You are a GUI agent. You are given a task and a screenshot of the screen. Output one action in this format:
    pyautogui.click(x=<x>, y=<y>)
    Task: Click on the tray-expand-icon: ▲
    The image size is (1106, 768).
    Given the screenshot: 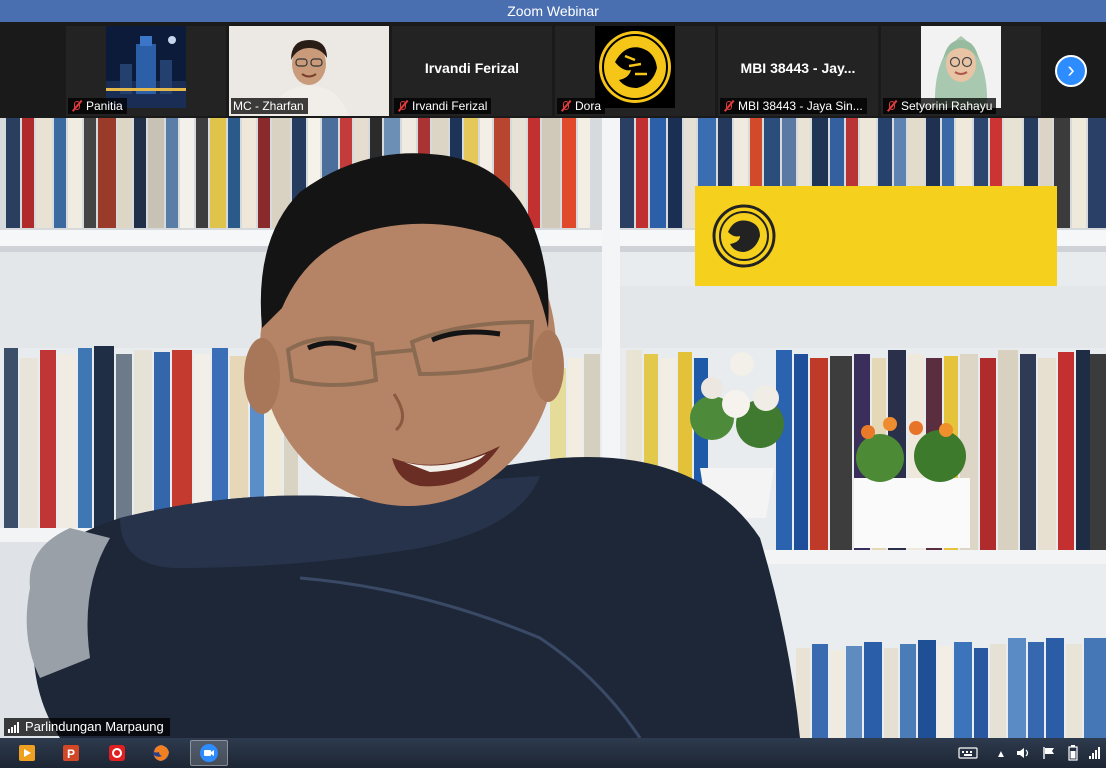 What is the action you would take?
    pyautogui.click(x=1001, y=754)
    